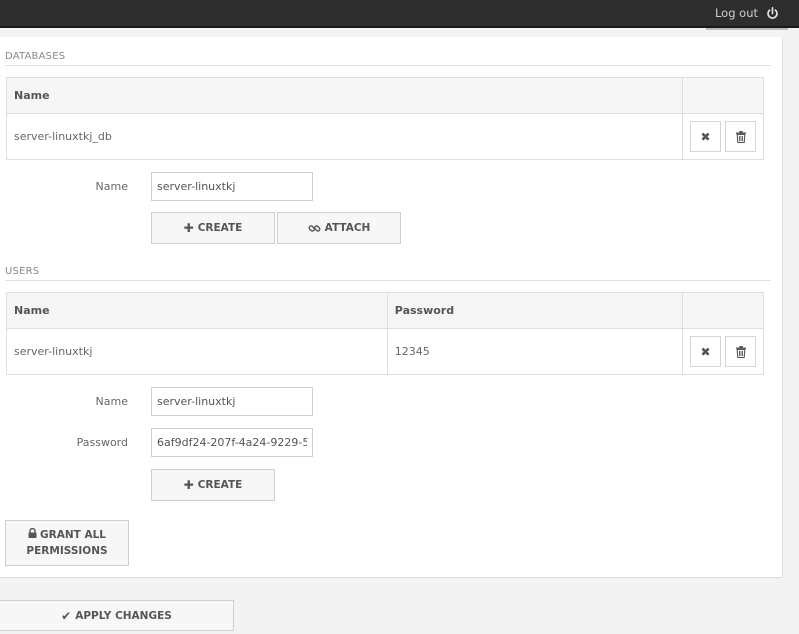 This screenshot has width=799, height=634. Describe the element at coordinates (111, 401) in the screenshot. I see `user-name-label: Name` at that location.